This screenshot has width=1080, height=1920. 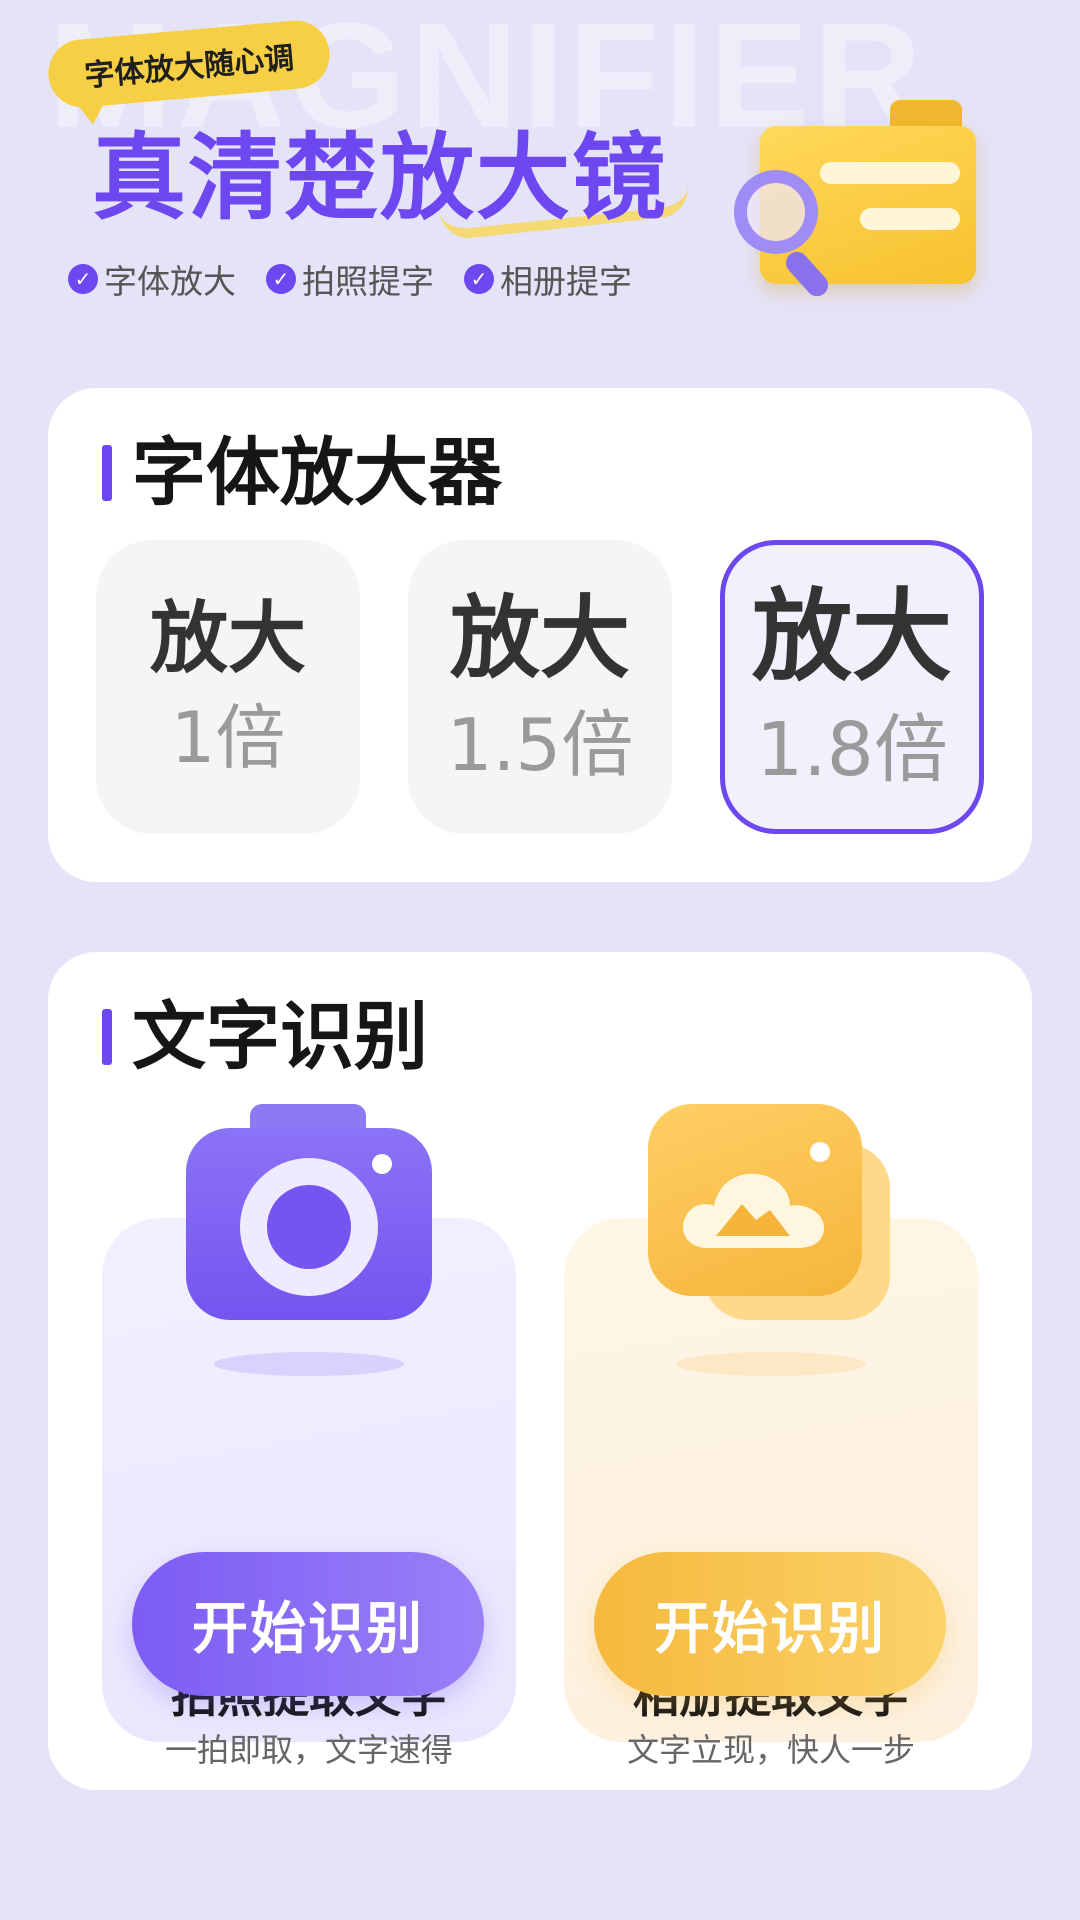 What do you see at coordinates (770, 1750) in the screenshot?
I see `album-ocr-subtitle: 文字立现，快人一步` at bounding box center [770, 1750].